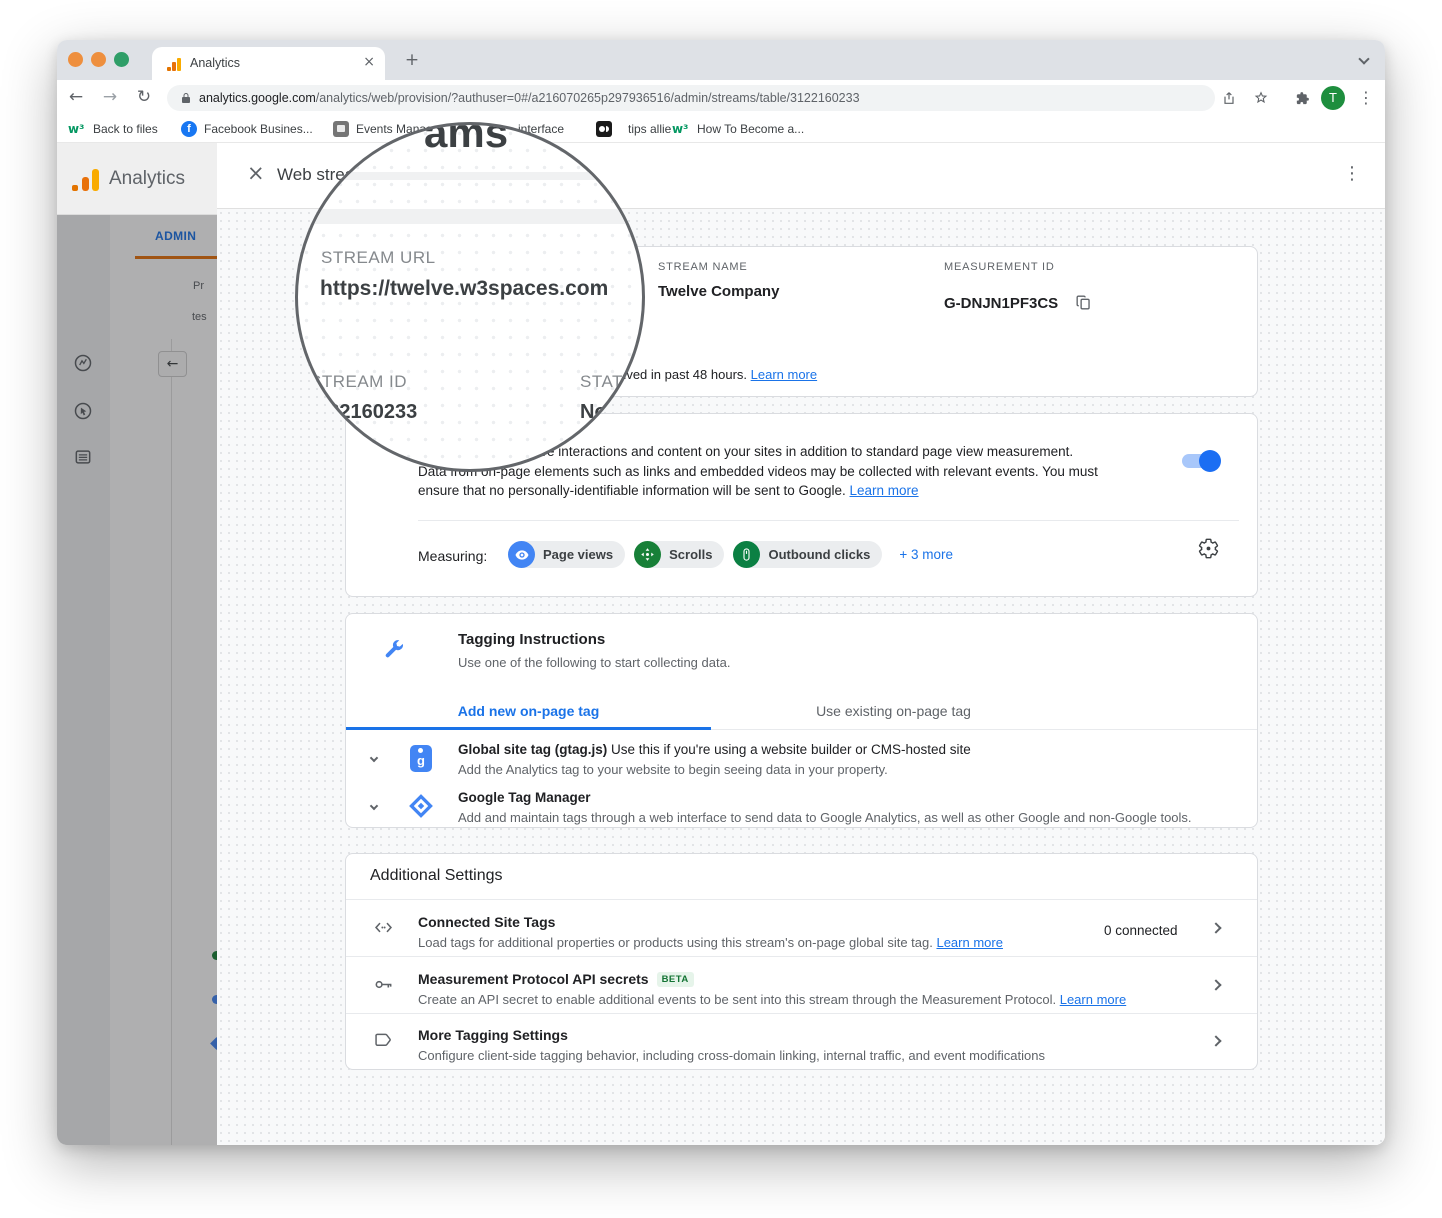  Describe the element at coordinates (893, 712) in the screenshot. I see `tab-use-existing-on-page-tag: Use existing on-page tag` at that location.